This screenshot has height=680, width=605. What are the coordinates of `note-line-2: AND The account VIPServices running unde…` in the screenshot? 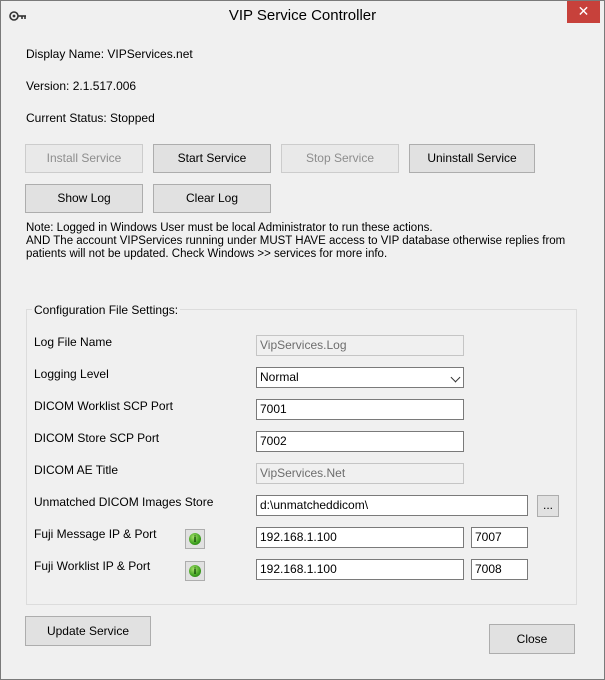 It's located at (296, 247).